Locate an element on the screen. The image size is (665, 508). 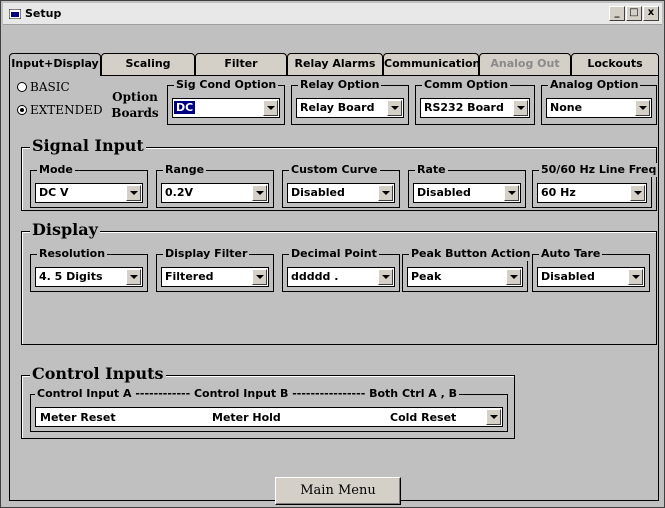
range-value: 0.2V is located at coordinates (179, 192).